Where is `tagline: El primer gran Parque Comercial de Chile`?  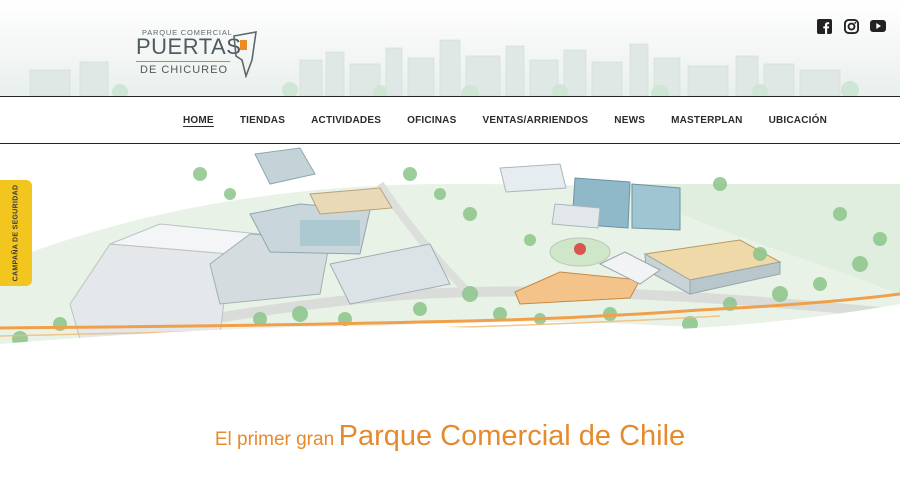 tagline: El primer gran Parque Comercial de Chile is located at coordinates (450, 436).